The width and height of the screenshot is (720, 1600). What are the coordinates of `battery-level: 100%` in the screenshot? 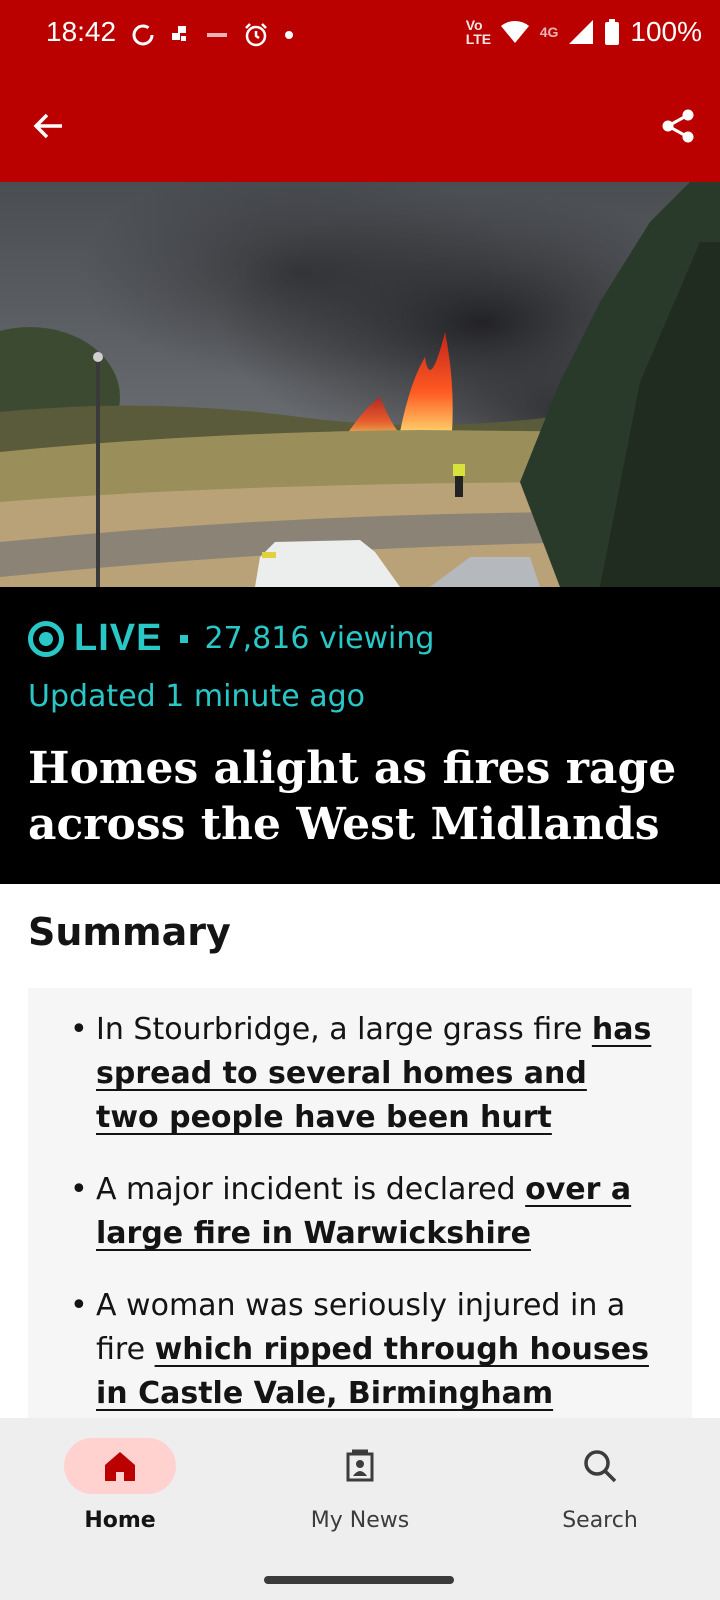 It's located at (666, 31).